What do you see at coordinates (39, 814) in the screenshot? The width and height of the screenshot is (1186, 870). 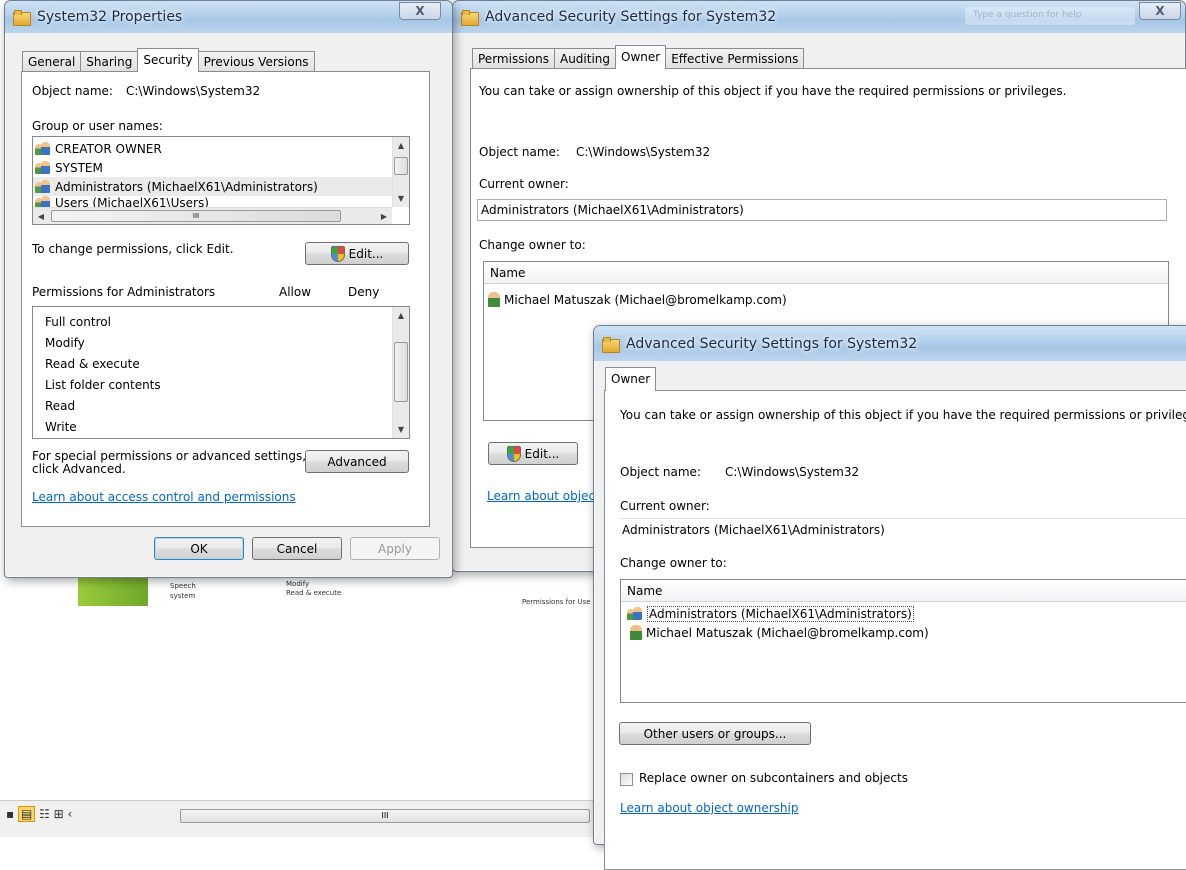 I see `view-icons: ▪ ▤ ☷ ⊞ ‹` at bounding box center [39, 814].